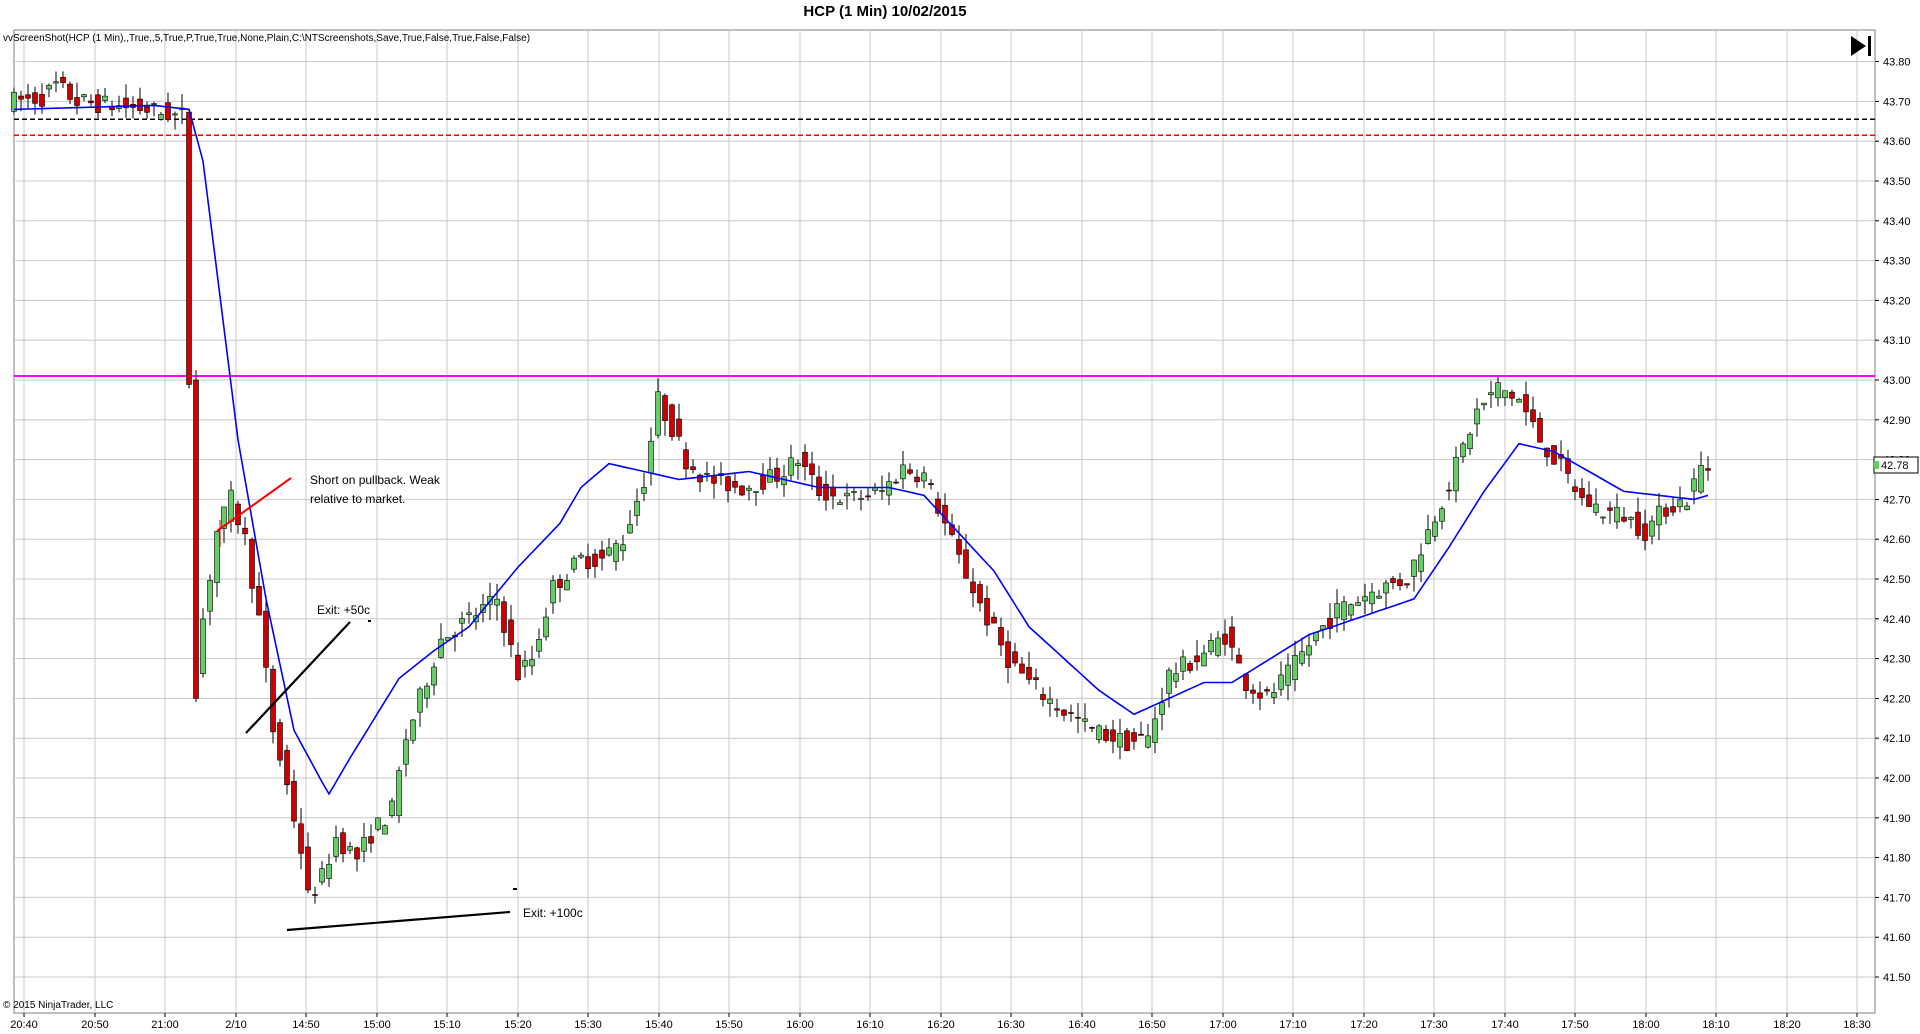 Image resolution: width=1920 pixels, height=1034 pixels. I want to click on x-tick-label: 17:20, so click(1364, 1025).